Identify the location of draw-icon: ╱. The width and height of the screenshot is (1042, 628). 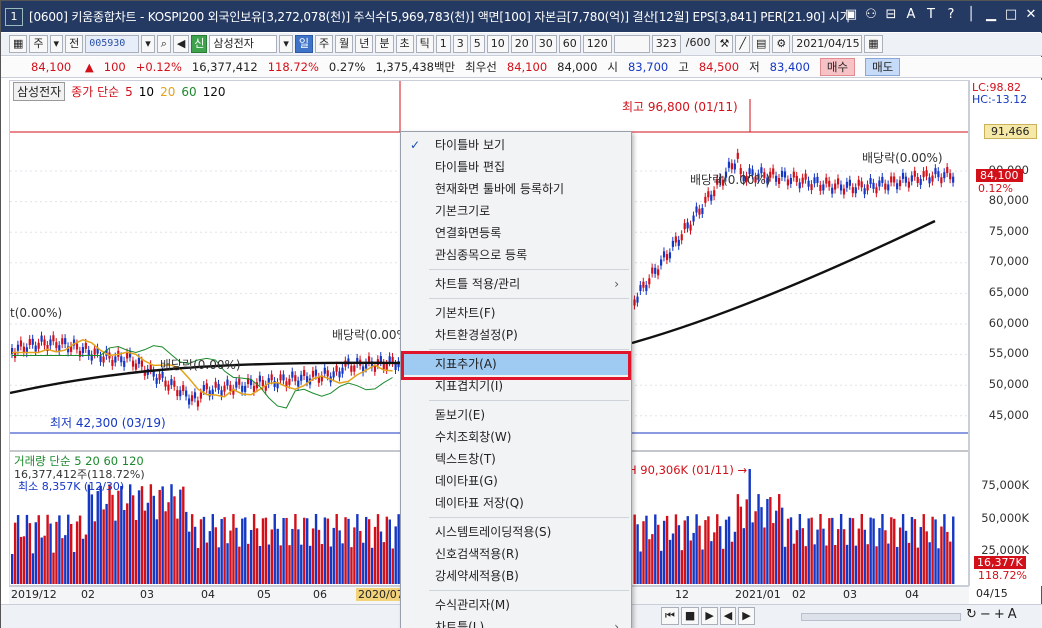
(742, 44).